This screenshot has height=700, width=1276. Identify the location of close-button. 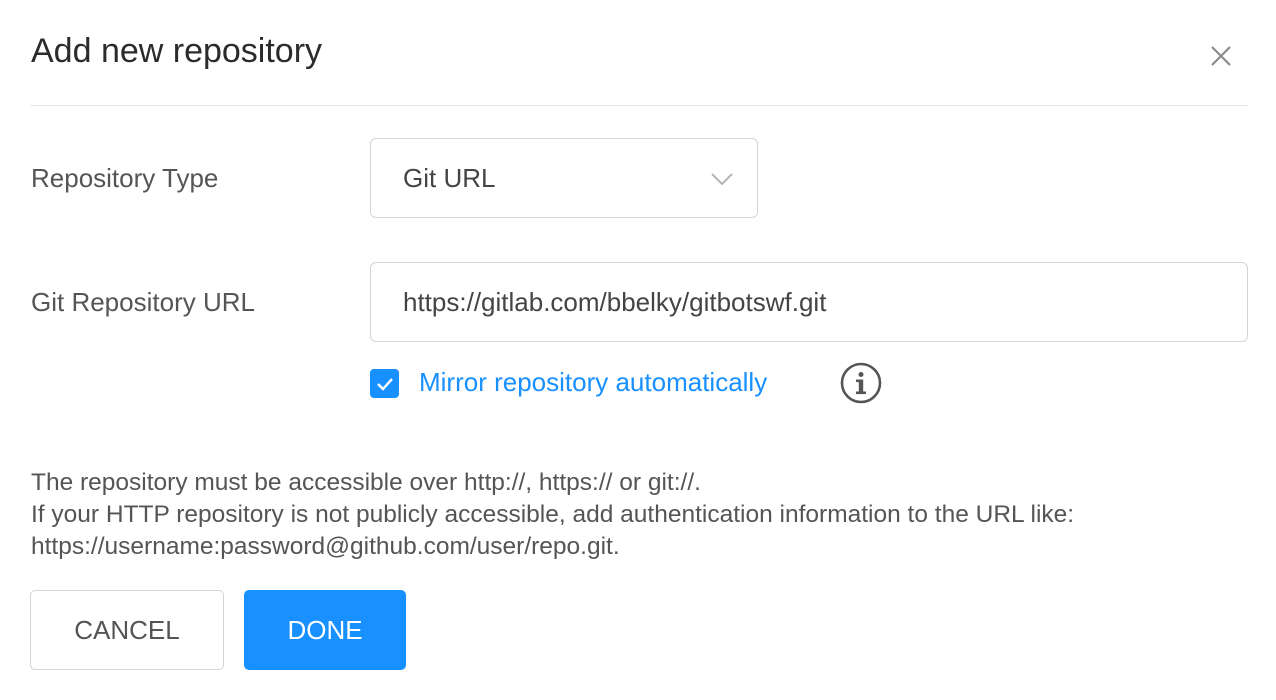
(1221, 56).